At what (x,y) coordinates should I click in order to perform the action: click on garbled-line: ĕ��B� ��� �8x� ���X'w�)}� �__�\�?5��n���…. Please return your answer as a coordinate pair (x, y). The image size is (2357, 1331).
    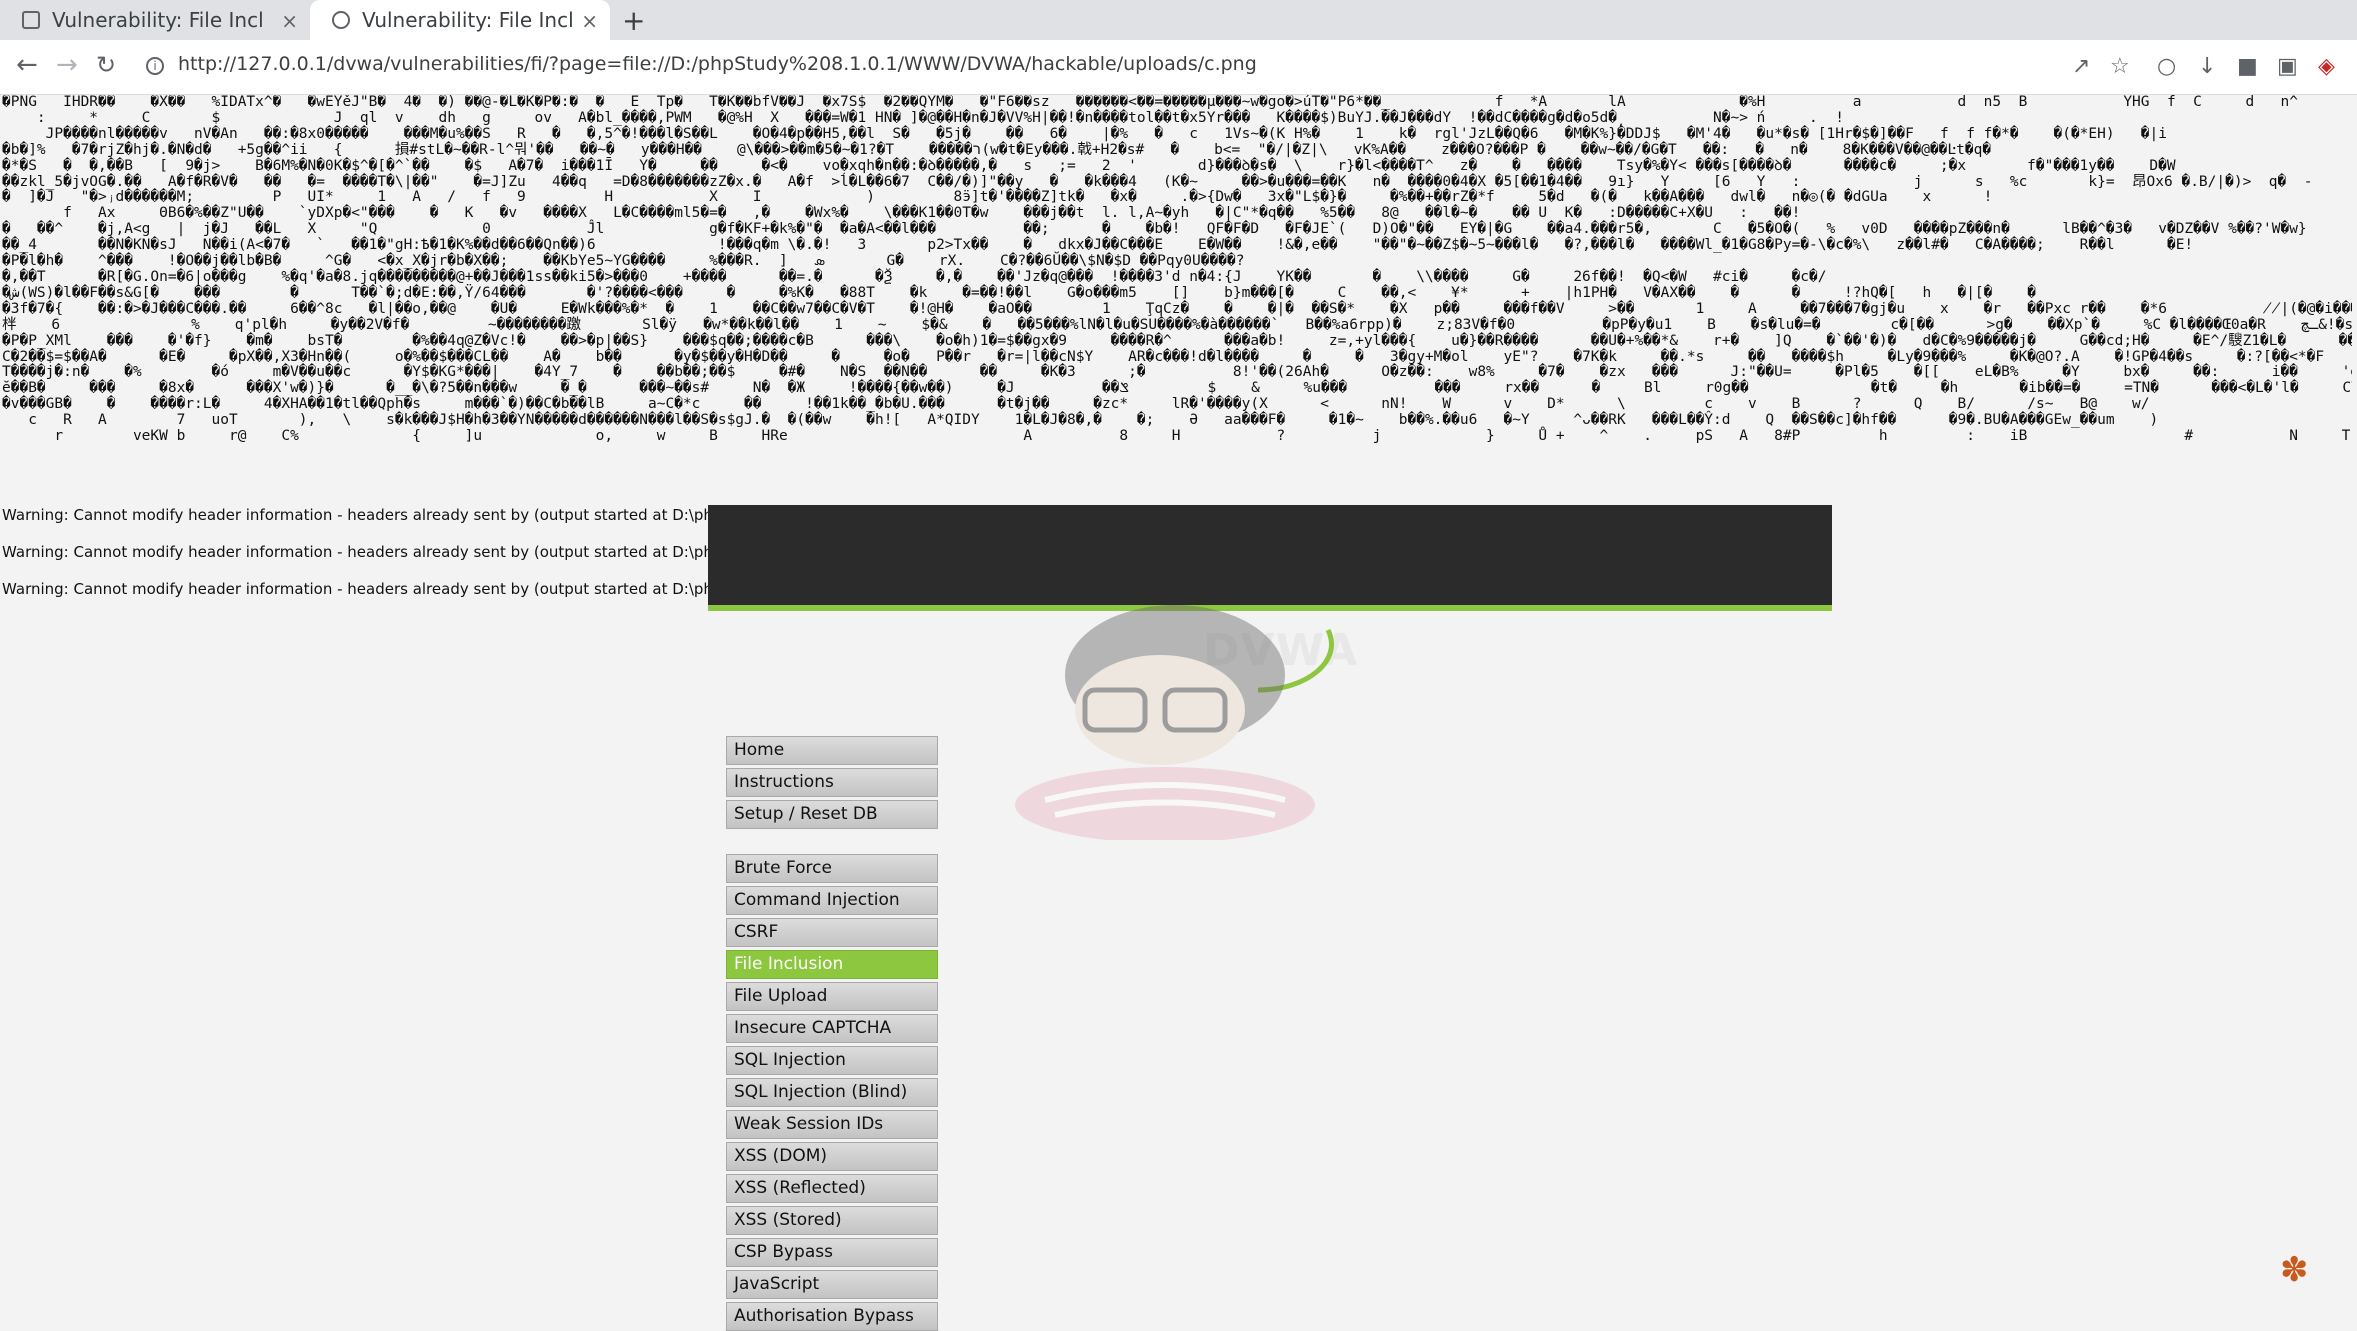
    Looking at the image, I should click on (1177, 388).